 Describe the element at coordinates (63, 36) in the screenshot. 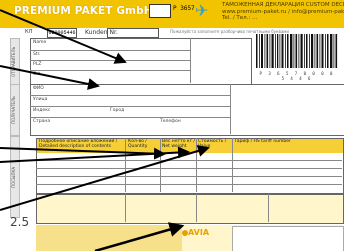

I see `arrow-sender` at that location.